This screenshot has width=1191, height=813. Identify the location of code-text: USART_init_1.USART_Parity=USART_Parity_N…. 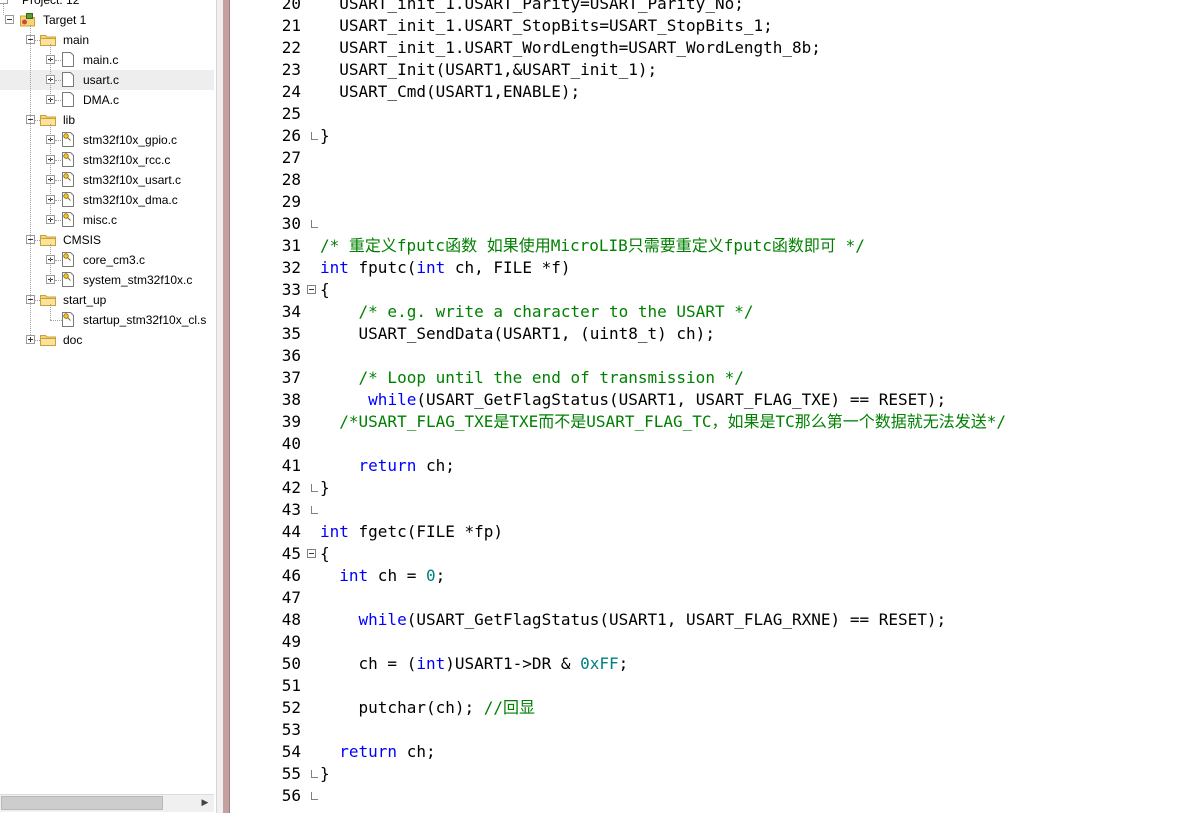
(532, 7).